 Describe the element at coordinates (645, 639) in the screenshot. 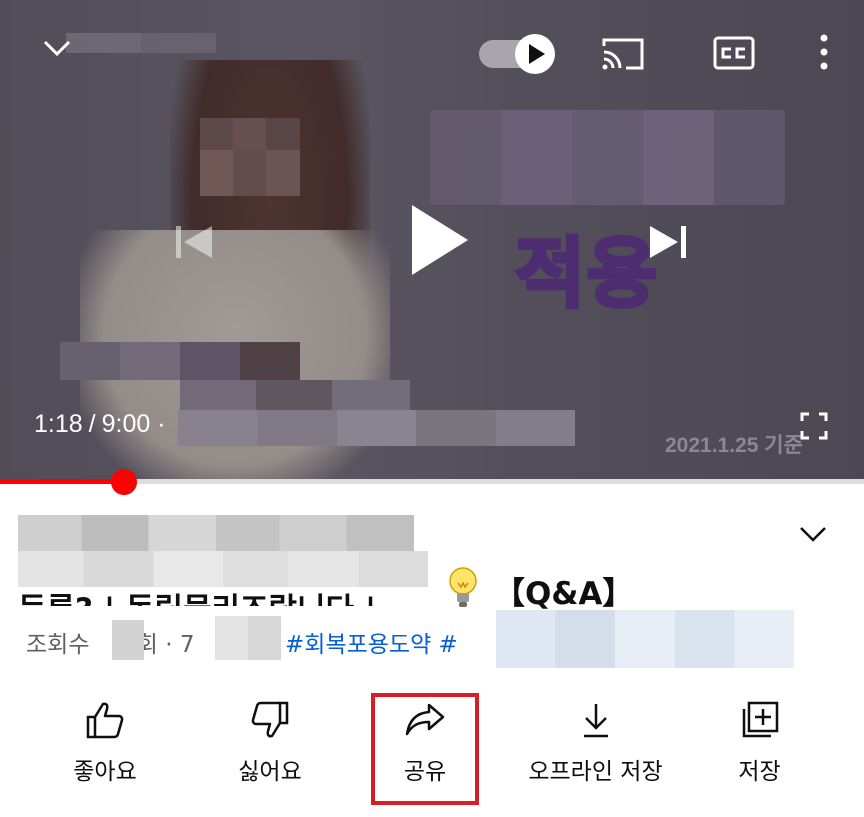

I see `blurred-hashtags` at that location.